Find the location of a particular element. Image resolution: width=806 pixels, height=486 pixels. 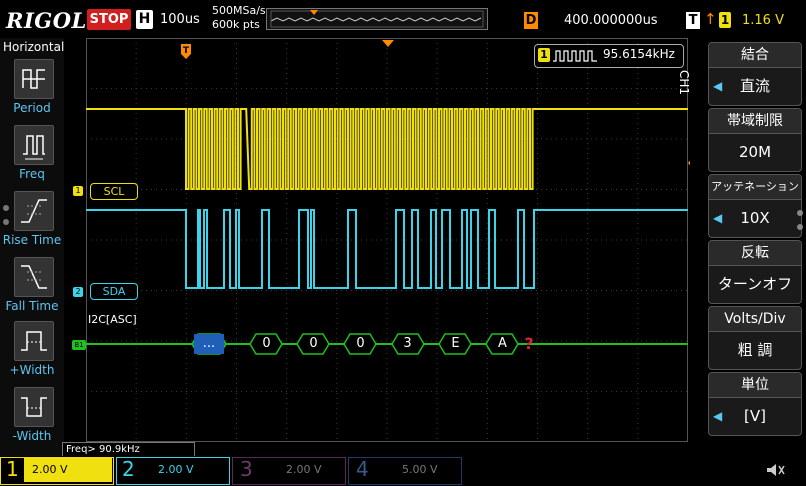

frequency-status: Freq> 90.9kHz is located at coordinates (128, 449).